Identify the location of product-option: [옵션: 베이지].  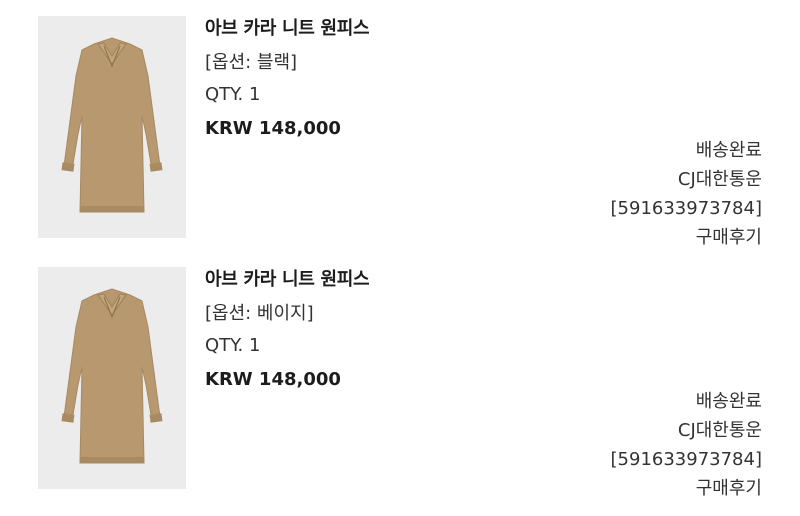
(259, 313).